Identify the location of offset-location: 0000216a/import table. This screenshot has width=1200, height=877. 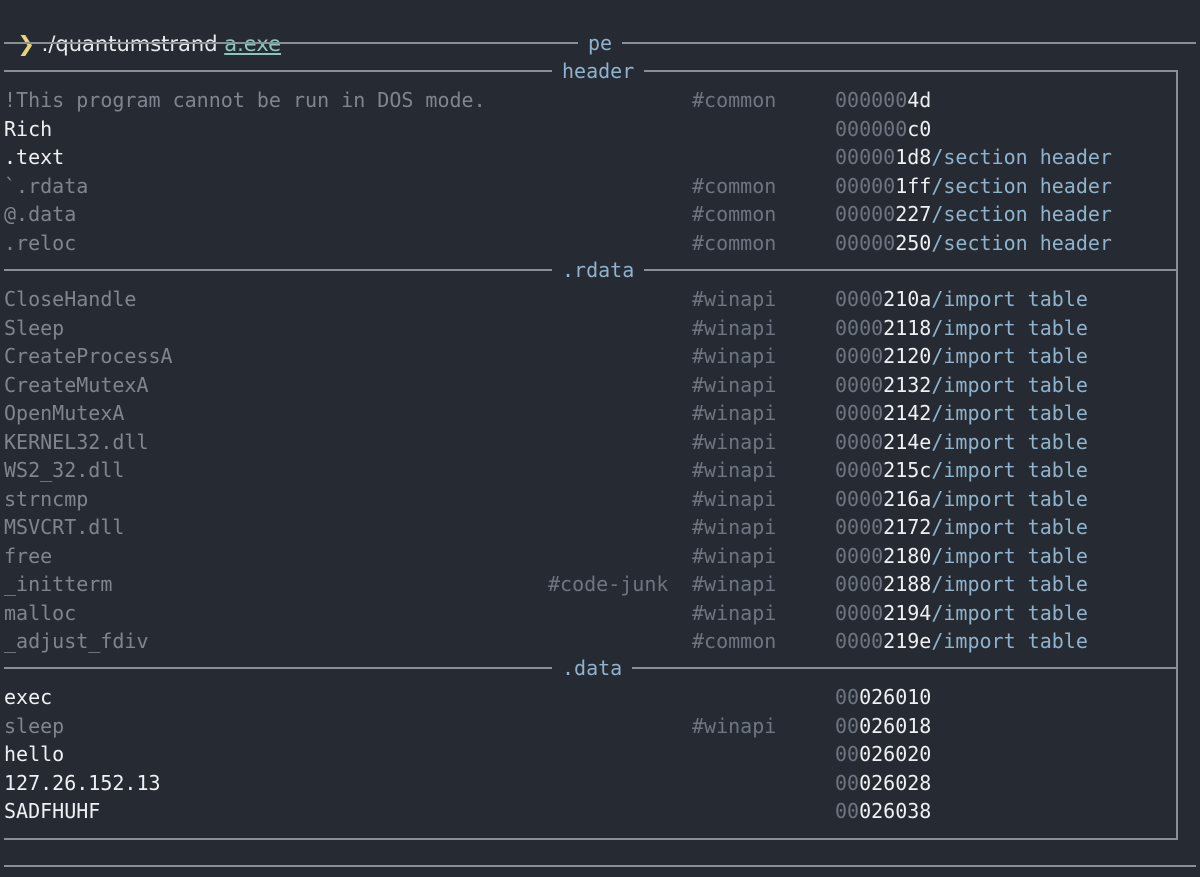
(961, 499).